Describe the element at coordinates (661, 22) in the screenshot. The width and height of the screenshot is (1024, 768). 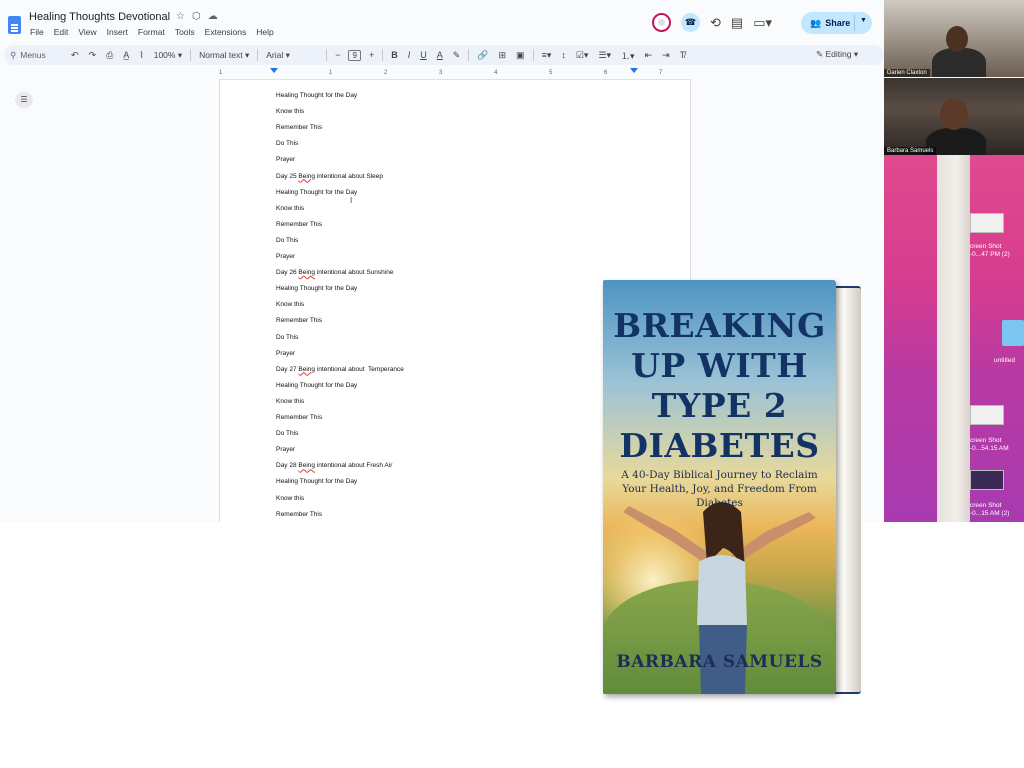
I see `user-avatar` at that location.